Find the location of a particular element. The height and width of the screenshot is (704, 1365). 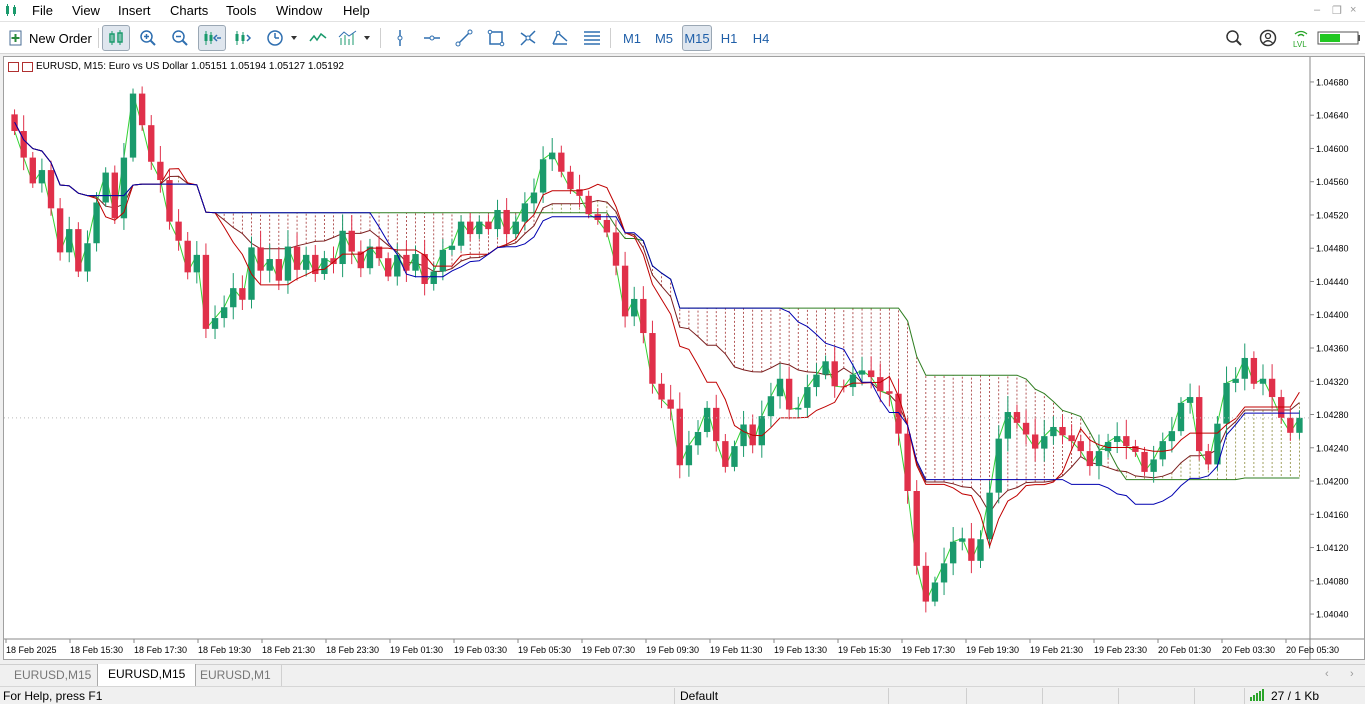

menu-file: File is located at coordinates (42, 10).